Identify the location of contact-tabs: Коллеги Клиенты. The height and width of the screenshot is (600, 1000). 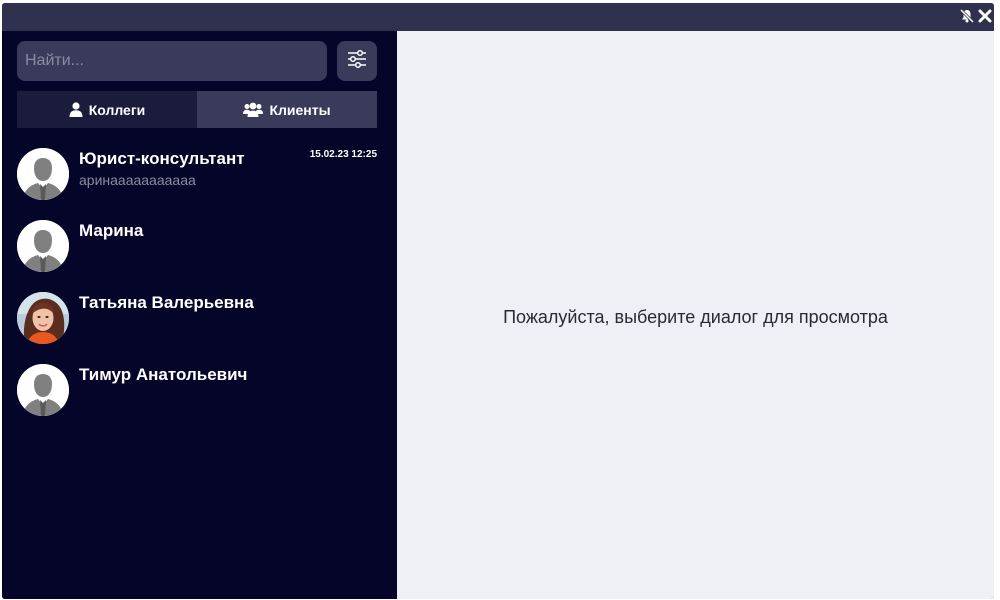
(197, 109).